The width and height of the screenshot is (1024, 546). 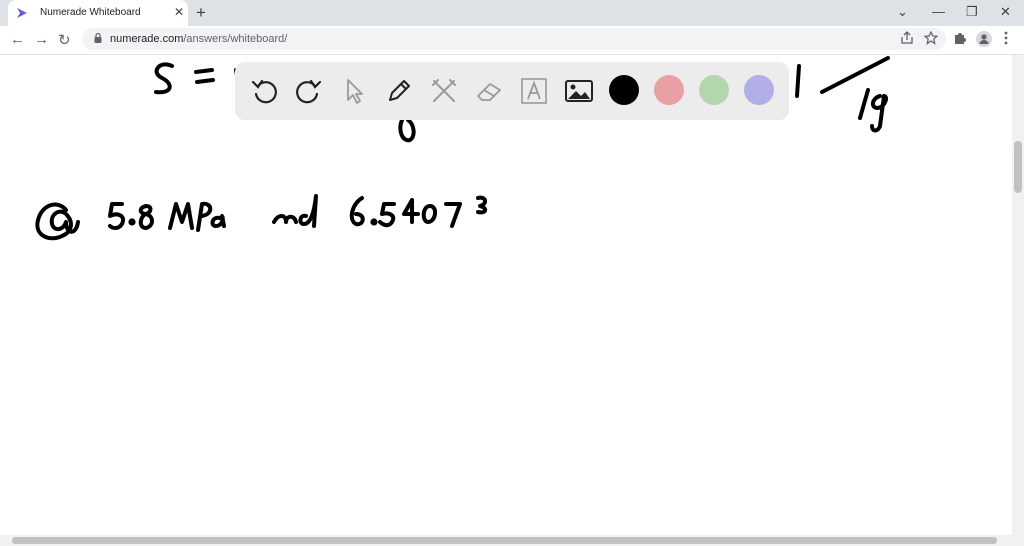 I want to click on stroke-seven, so click(x=453, y=215).